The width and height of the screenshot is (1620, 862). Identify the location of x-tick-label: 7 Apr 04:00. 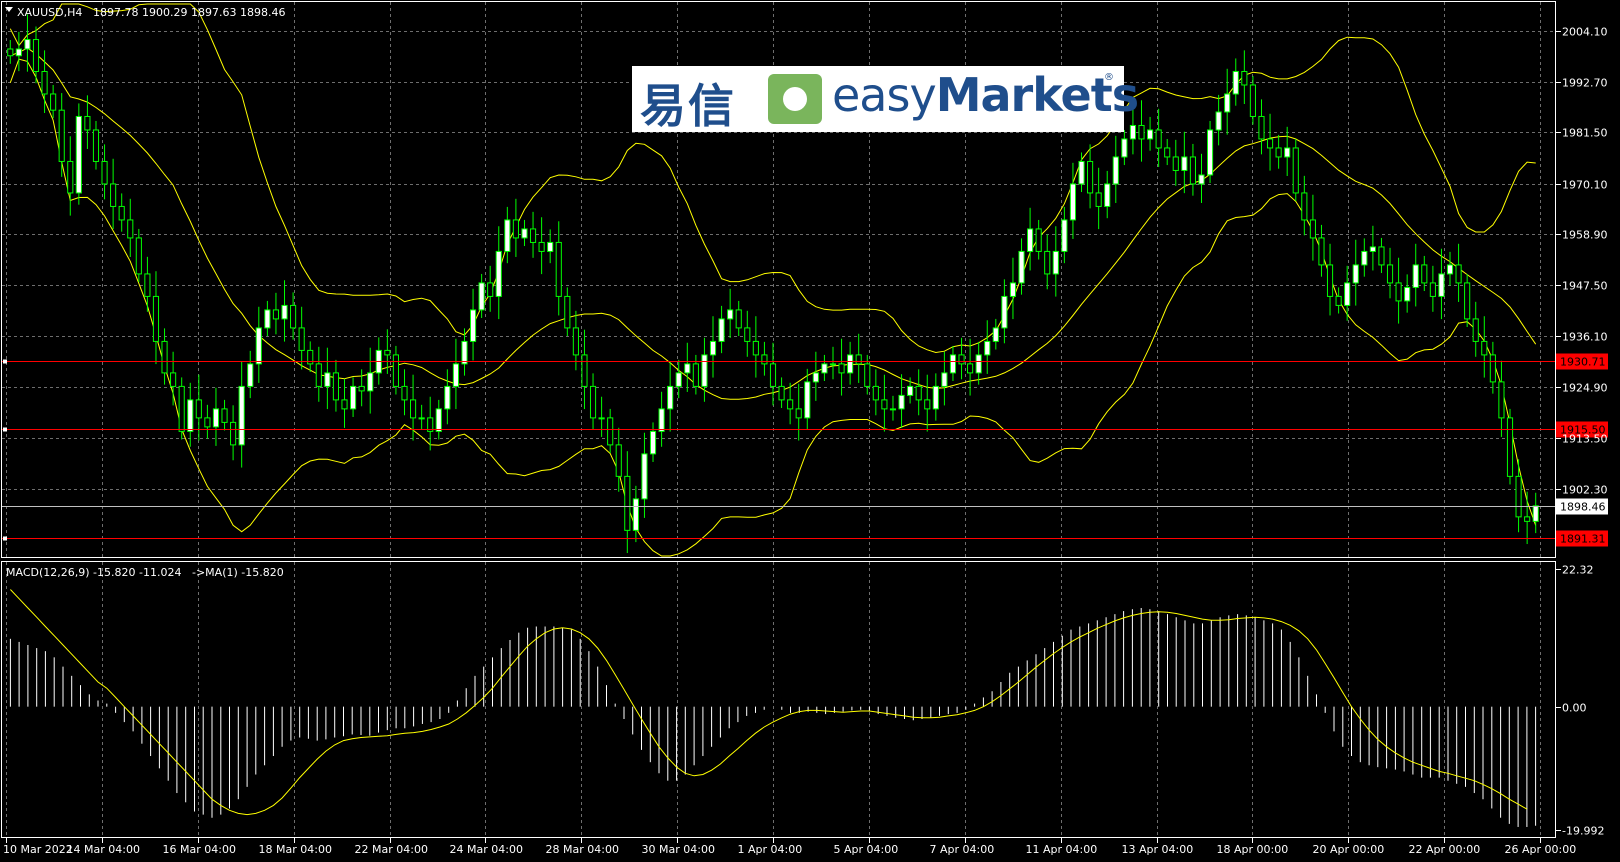
(962, 849).